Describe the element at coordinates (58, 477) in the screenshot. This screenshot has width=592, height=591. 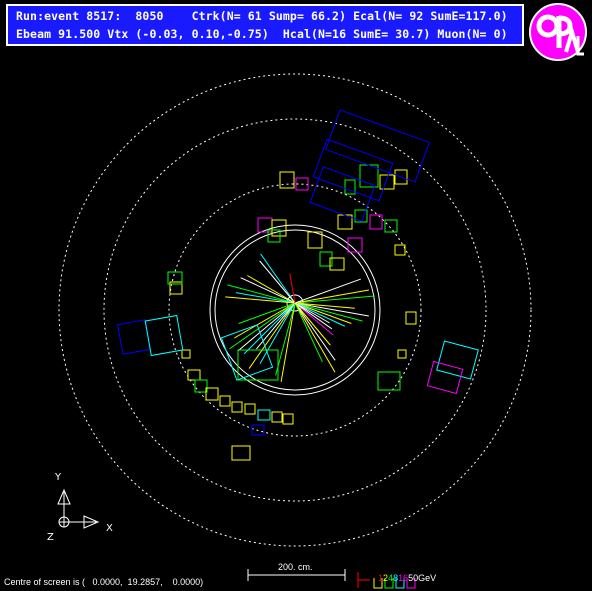
I see `y-axis-label: Y` at that location.